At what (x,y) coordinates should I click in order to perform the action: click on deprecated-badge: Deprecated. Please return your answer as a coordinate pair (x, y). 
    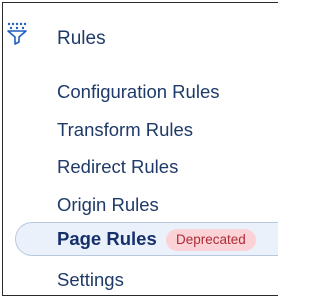
    Looking at the image, I should click on (211, 240).